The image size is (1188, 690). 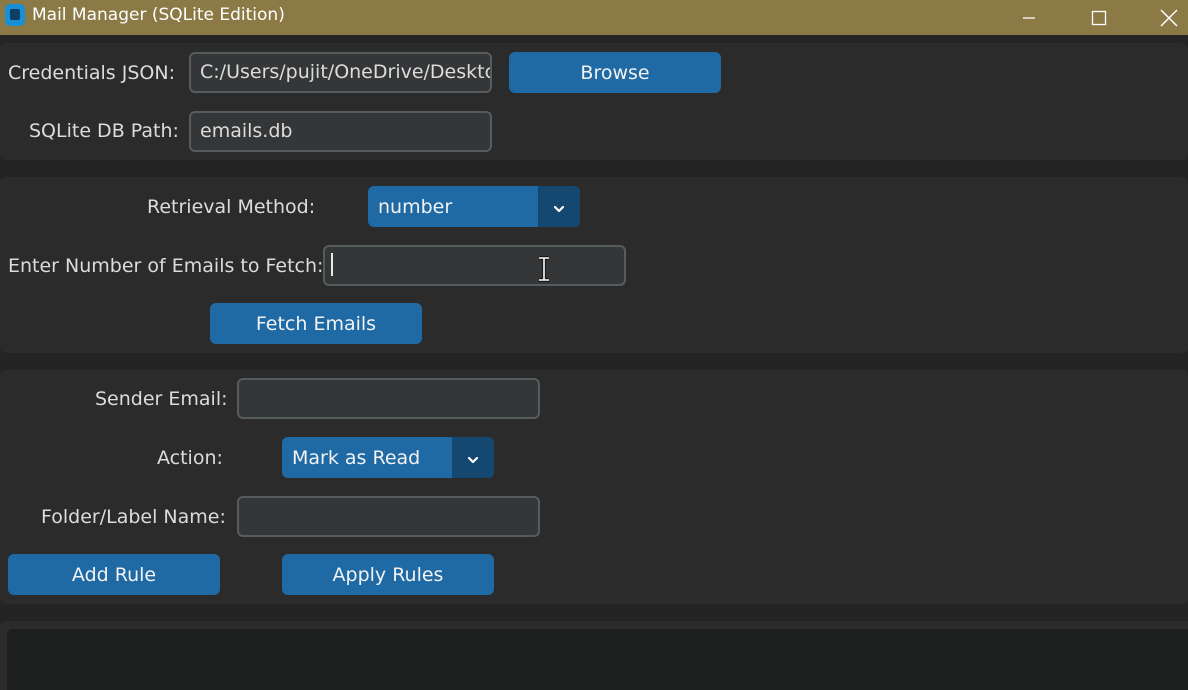 What do you see at coordinates (161, 399) in the screenshot?
I see `sender-email-label: Sender Email:` at bounding box center [161, 399].